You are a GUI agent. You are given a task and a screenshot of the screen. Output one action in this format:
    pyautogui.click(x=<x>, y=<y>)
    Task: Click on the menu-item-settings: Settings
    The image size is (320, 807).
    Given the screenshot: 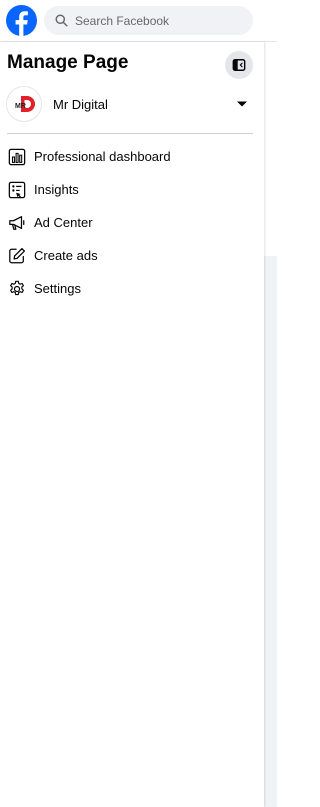 What is the action you would take?
    pyautogui.click(x=132, y=288)
    